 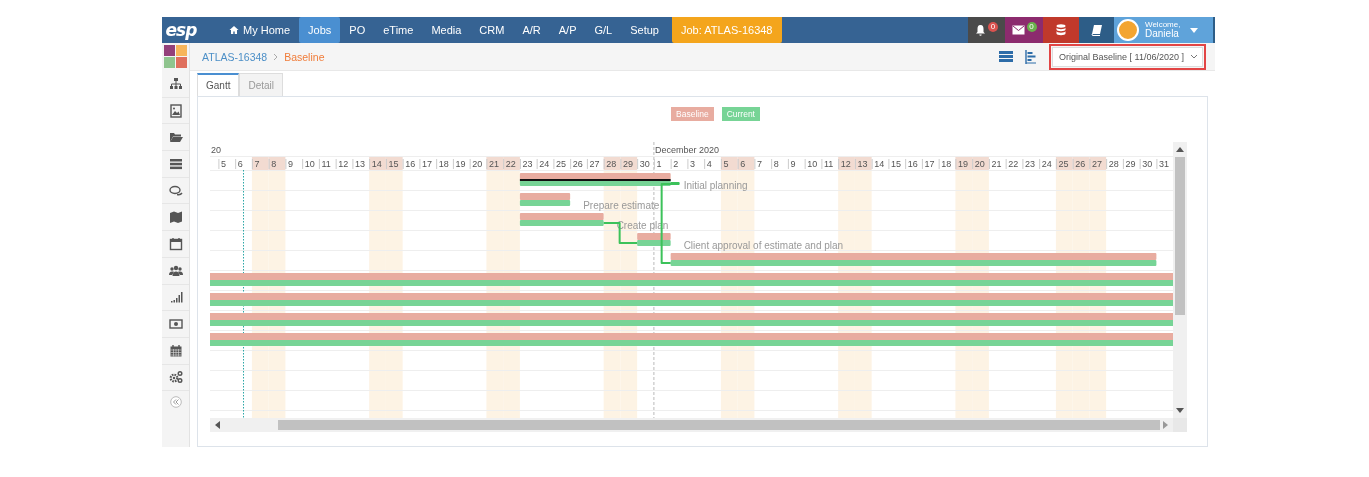 What do you see at coordinates (577, 164) in the screenshot?
I see `day-label: 26` at bounding box center [577, 164].